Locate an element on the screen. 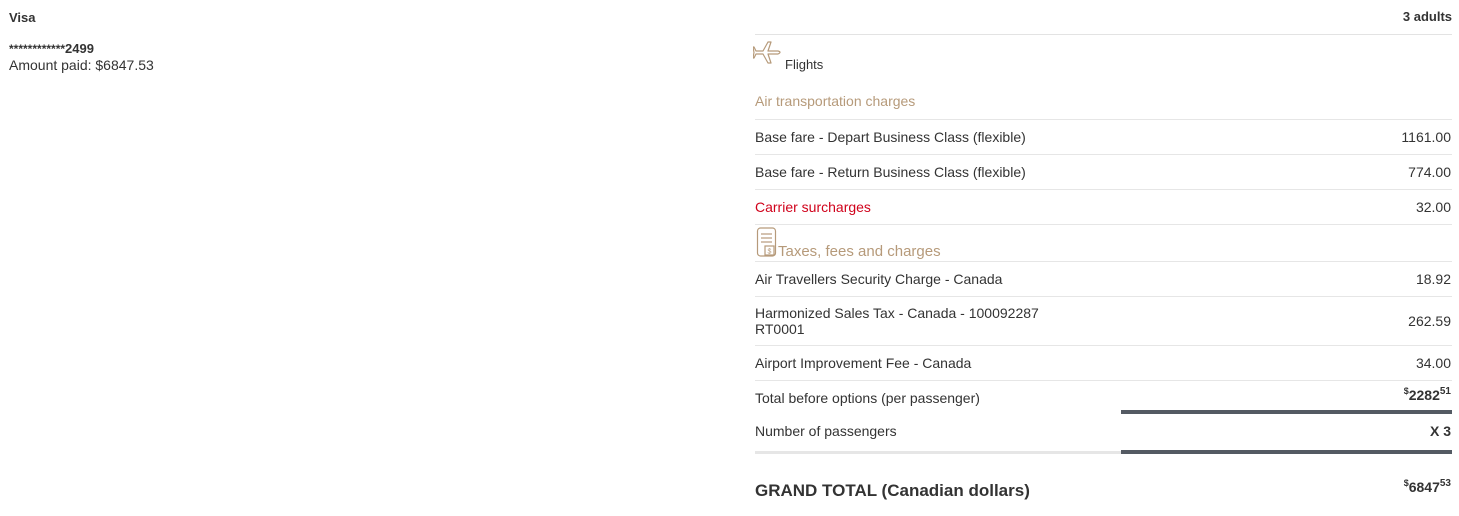  total-before-options-amount: $228251 is located at coordinates (1427, 394).